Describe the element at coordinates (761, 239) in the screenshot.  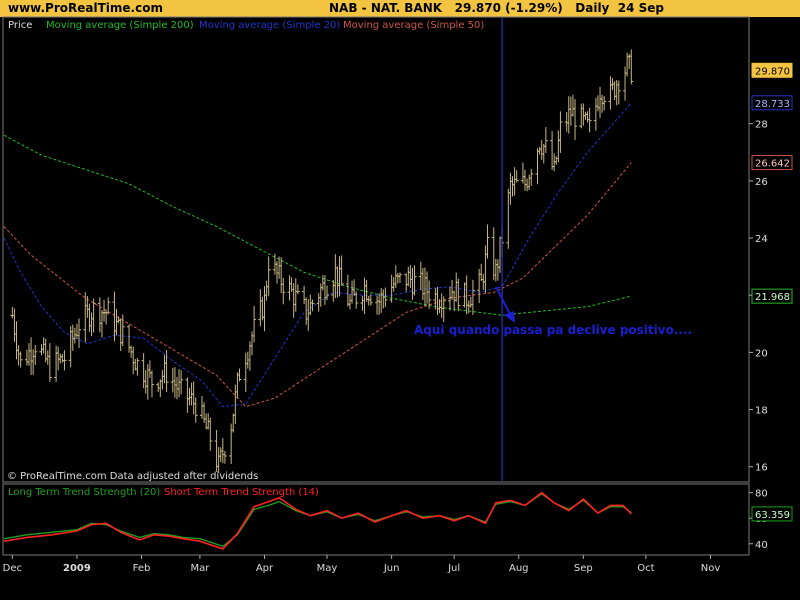
I see `price-tick-label: 24` at that location.